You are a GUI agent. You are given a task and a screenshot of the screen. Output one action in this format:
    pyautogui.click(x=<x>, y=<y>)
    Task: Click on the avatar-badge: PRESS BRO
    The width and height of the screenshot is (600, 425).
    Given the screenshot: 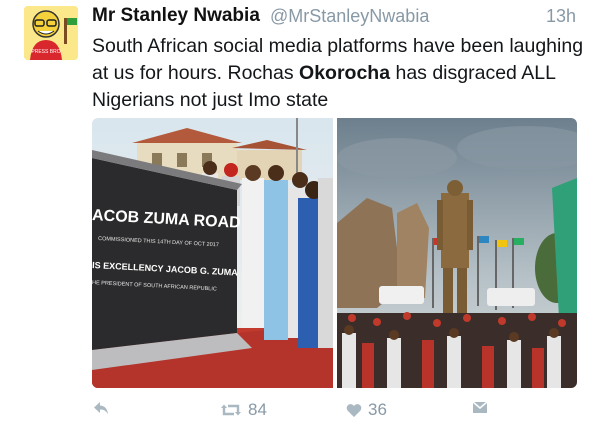 What is the action you would take?
    pyautogui.click(x=45, y=52)
    